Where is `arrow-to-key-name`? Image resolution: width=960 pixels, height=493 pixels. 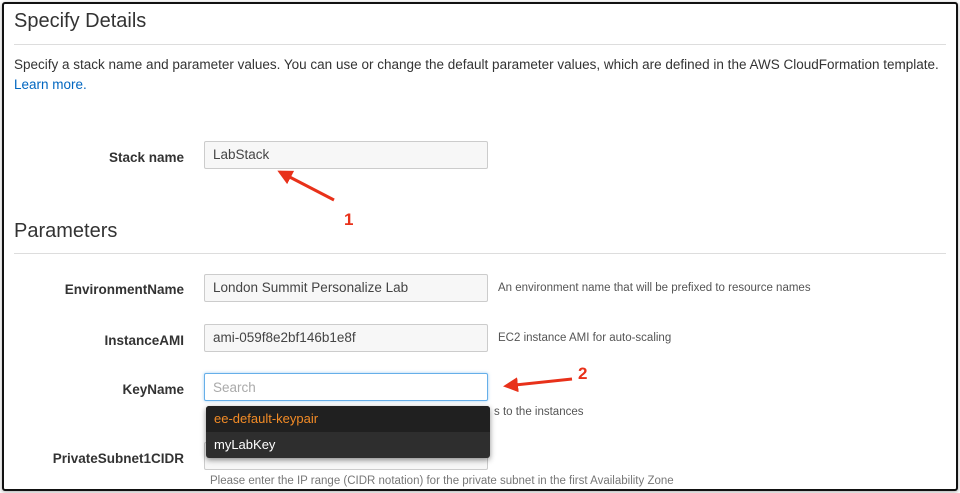
arrow-to-key-name is located at coordinates (538, 385).